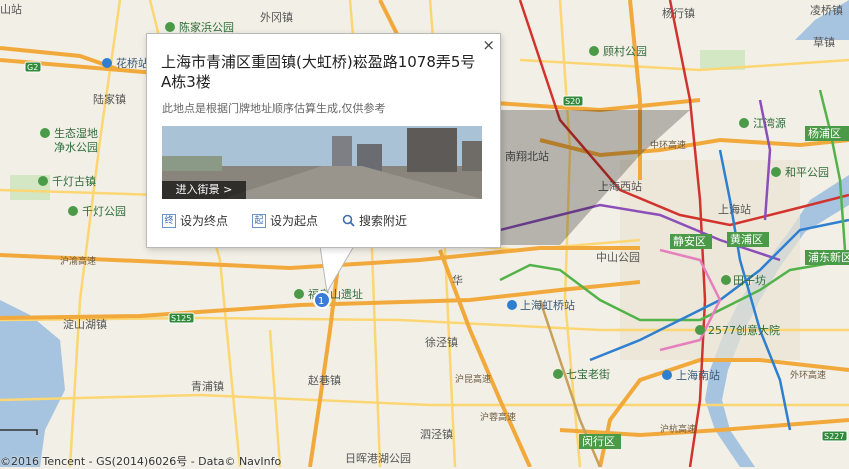 This screenshot has height=469, width=849. What do you see at coordinates (76, 133) in the screenshot?
I see `label-shengtai: 生态湿地` at bounding box center [76, 133].